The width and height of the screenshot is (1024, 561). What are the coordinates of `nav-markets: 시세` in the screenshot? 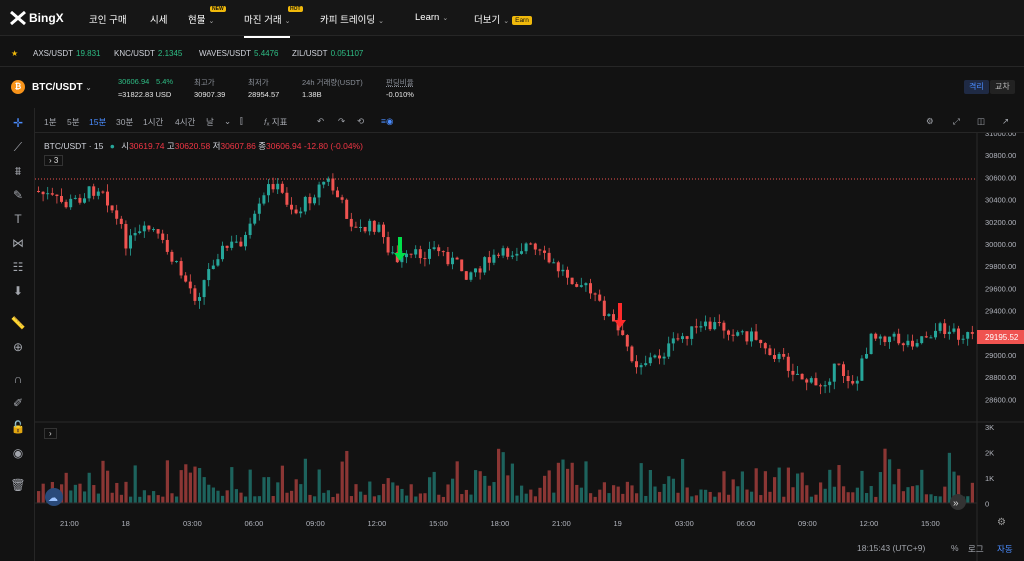 It's located at (158, 19).